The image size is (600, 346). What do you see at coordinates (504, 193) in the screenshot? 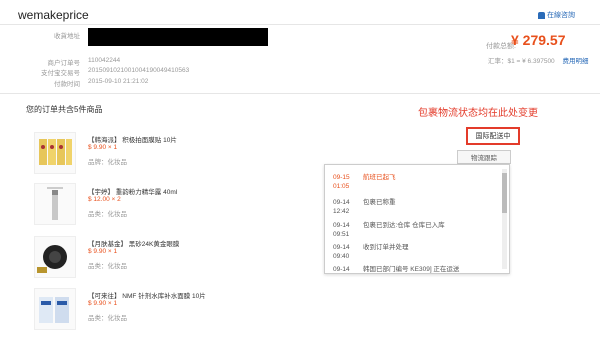
I see `popup-scrollbar-thumb` at bounding box center [504, 193].